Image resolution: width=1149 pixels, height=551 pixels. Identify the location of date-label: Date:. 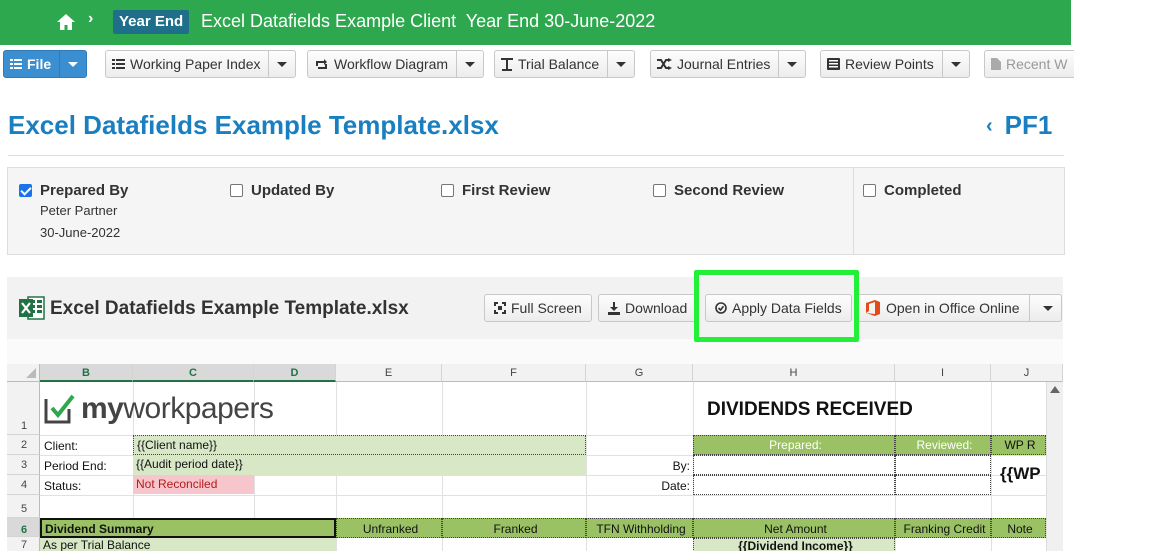
(639, 486).